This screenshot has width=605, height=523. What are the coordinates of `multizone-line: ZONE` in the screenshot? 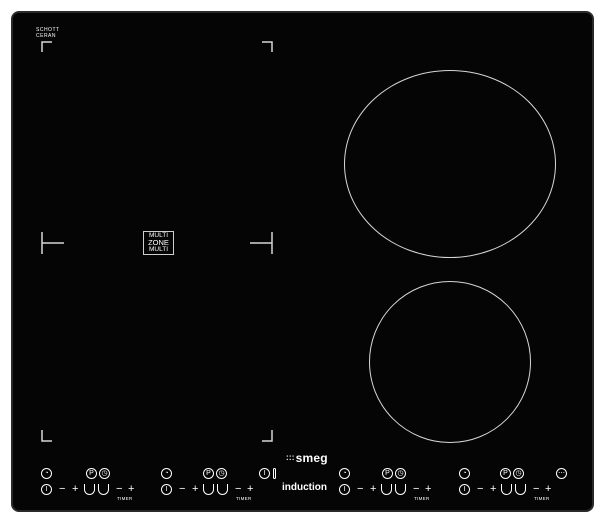 It's located at (158, 242).